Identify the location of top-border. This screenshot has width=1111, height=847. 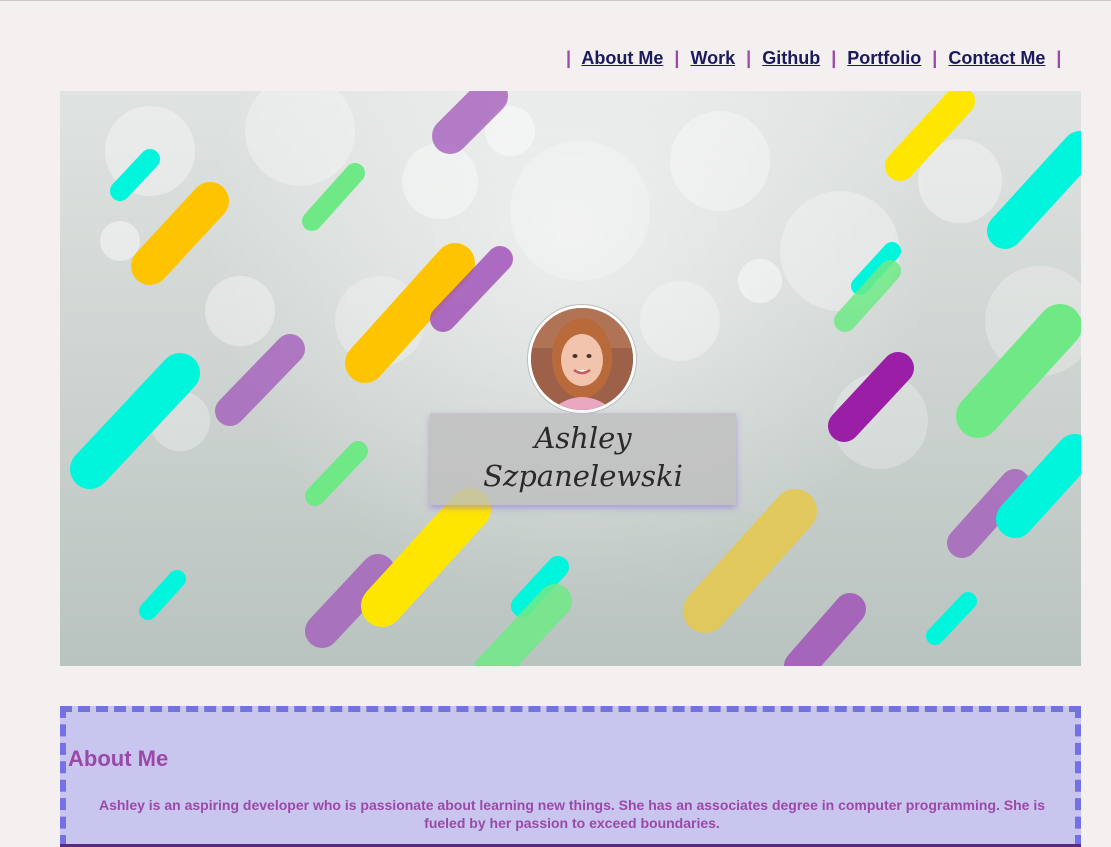
(555, 0).